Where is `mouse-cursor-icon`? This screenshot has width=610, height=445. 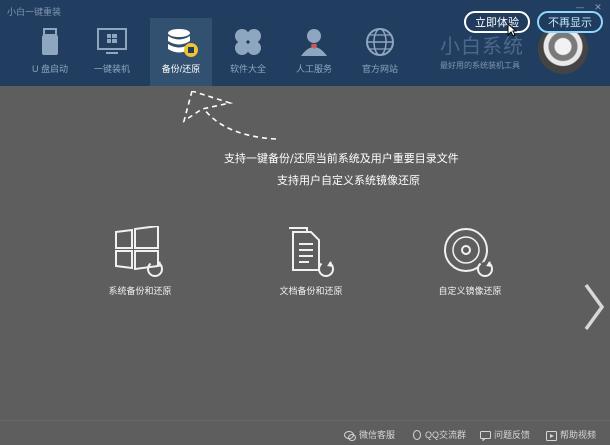 mouse-cursor-icon is located at coordinates (512, 30).